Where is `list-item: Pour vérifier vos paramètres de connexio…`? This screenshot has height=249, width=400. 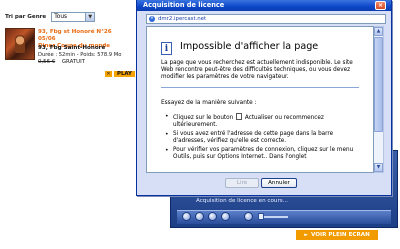 list-item: Pour vérifier vos paramètres de connexio… is located at coordinates (264, 154).